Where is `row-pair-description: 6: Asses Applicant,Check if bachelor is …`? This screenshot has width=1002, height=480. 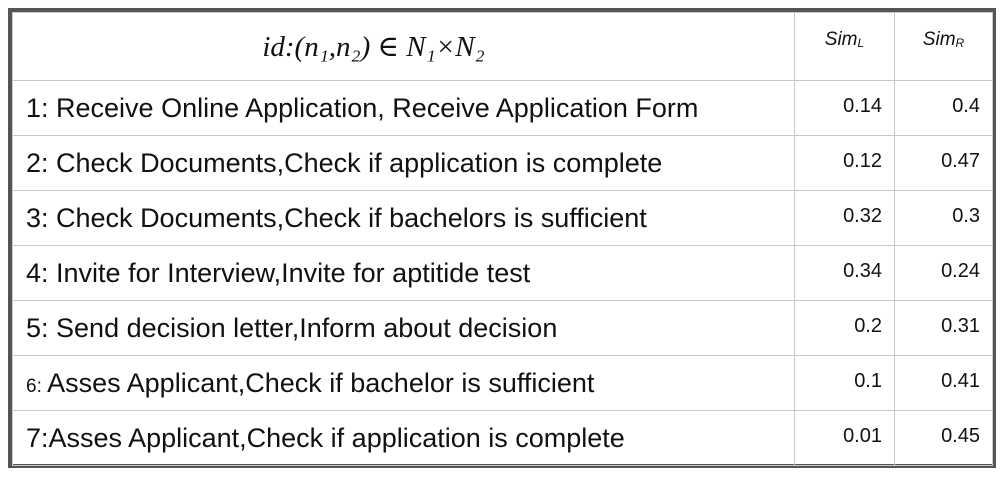
row-pair-description: 6: Asses Applicant,Check if bachelor is … is located at coordinates (403, 383).